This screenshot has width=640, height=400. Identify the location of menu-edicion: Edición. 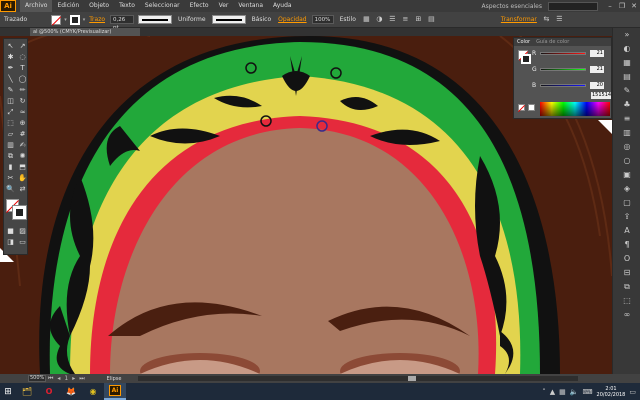
(68, 6).